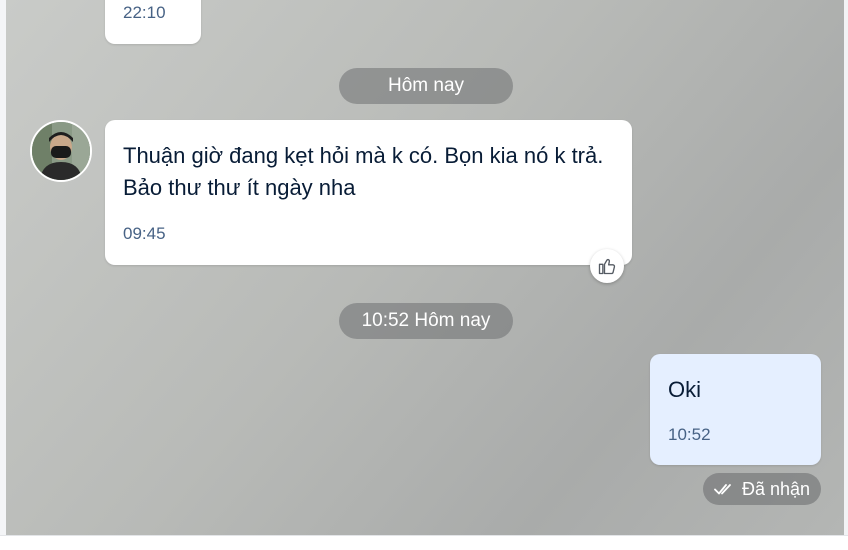  What do you see at coordinates (846, 275) in the screenshot?
I see `right-panel-edge` at bounding box center [846, 275].